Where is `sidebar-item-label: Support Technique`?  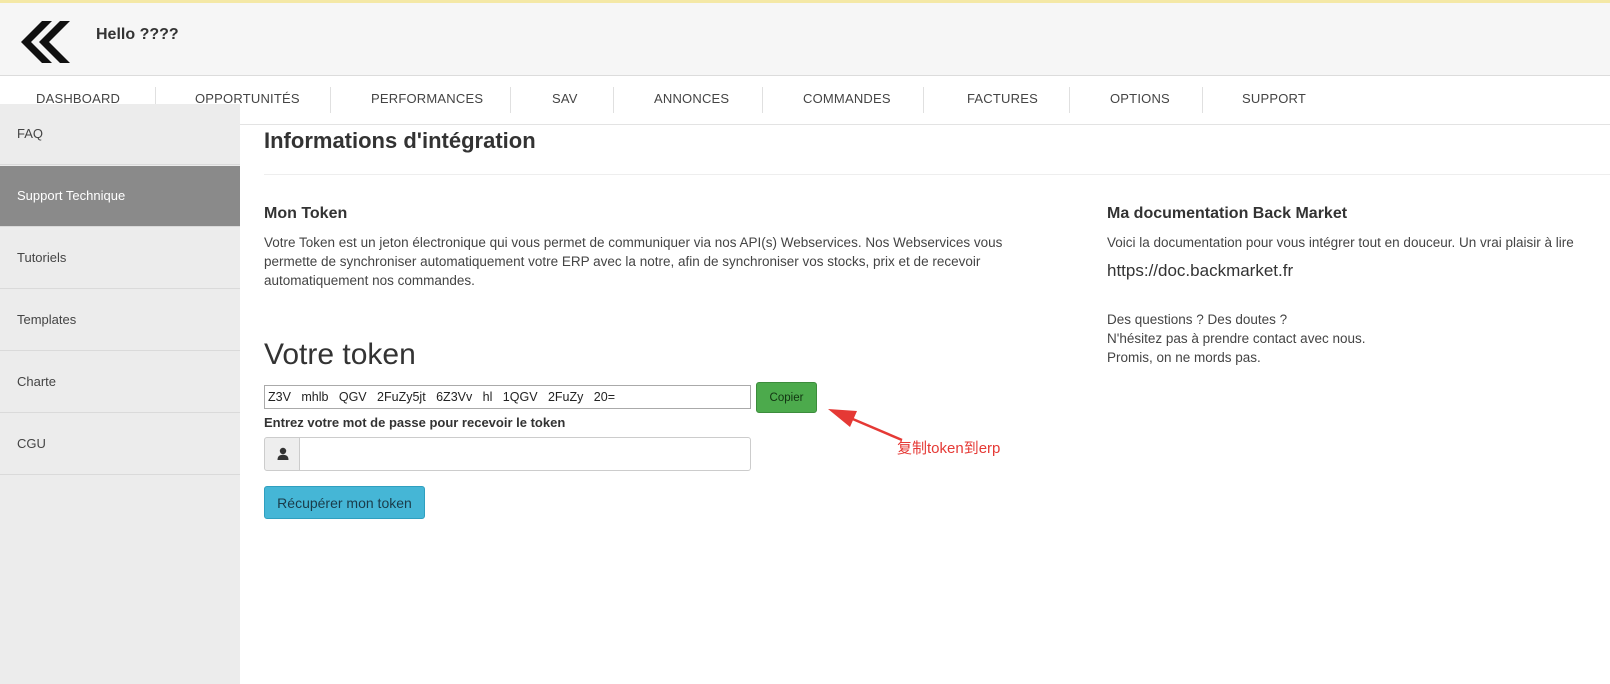
sidebar-item-label: Support Technique is located at coordinates (71, 195).